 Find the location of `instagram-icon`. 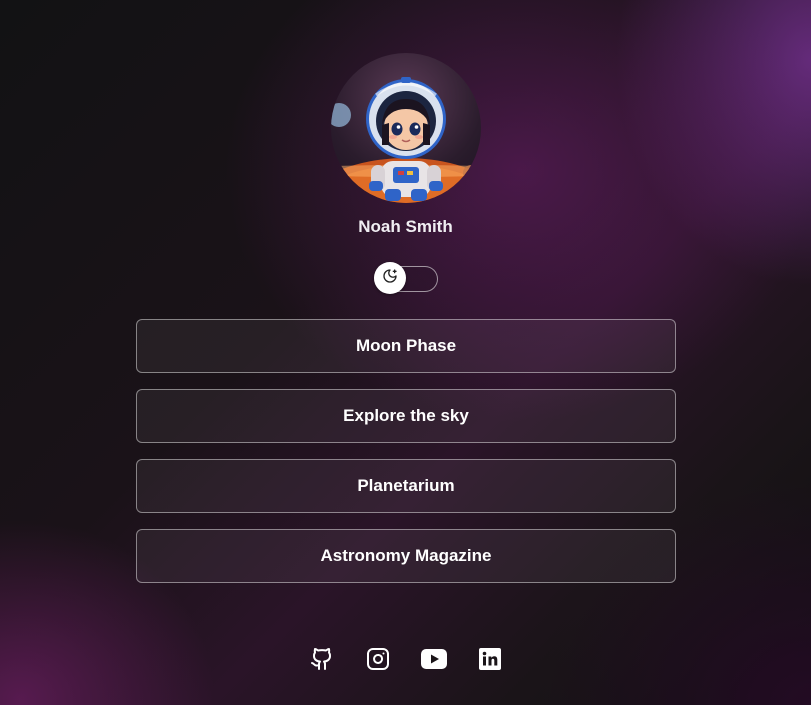

instagram-icon is located at coordinates (378, 659).